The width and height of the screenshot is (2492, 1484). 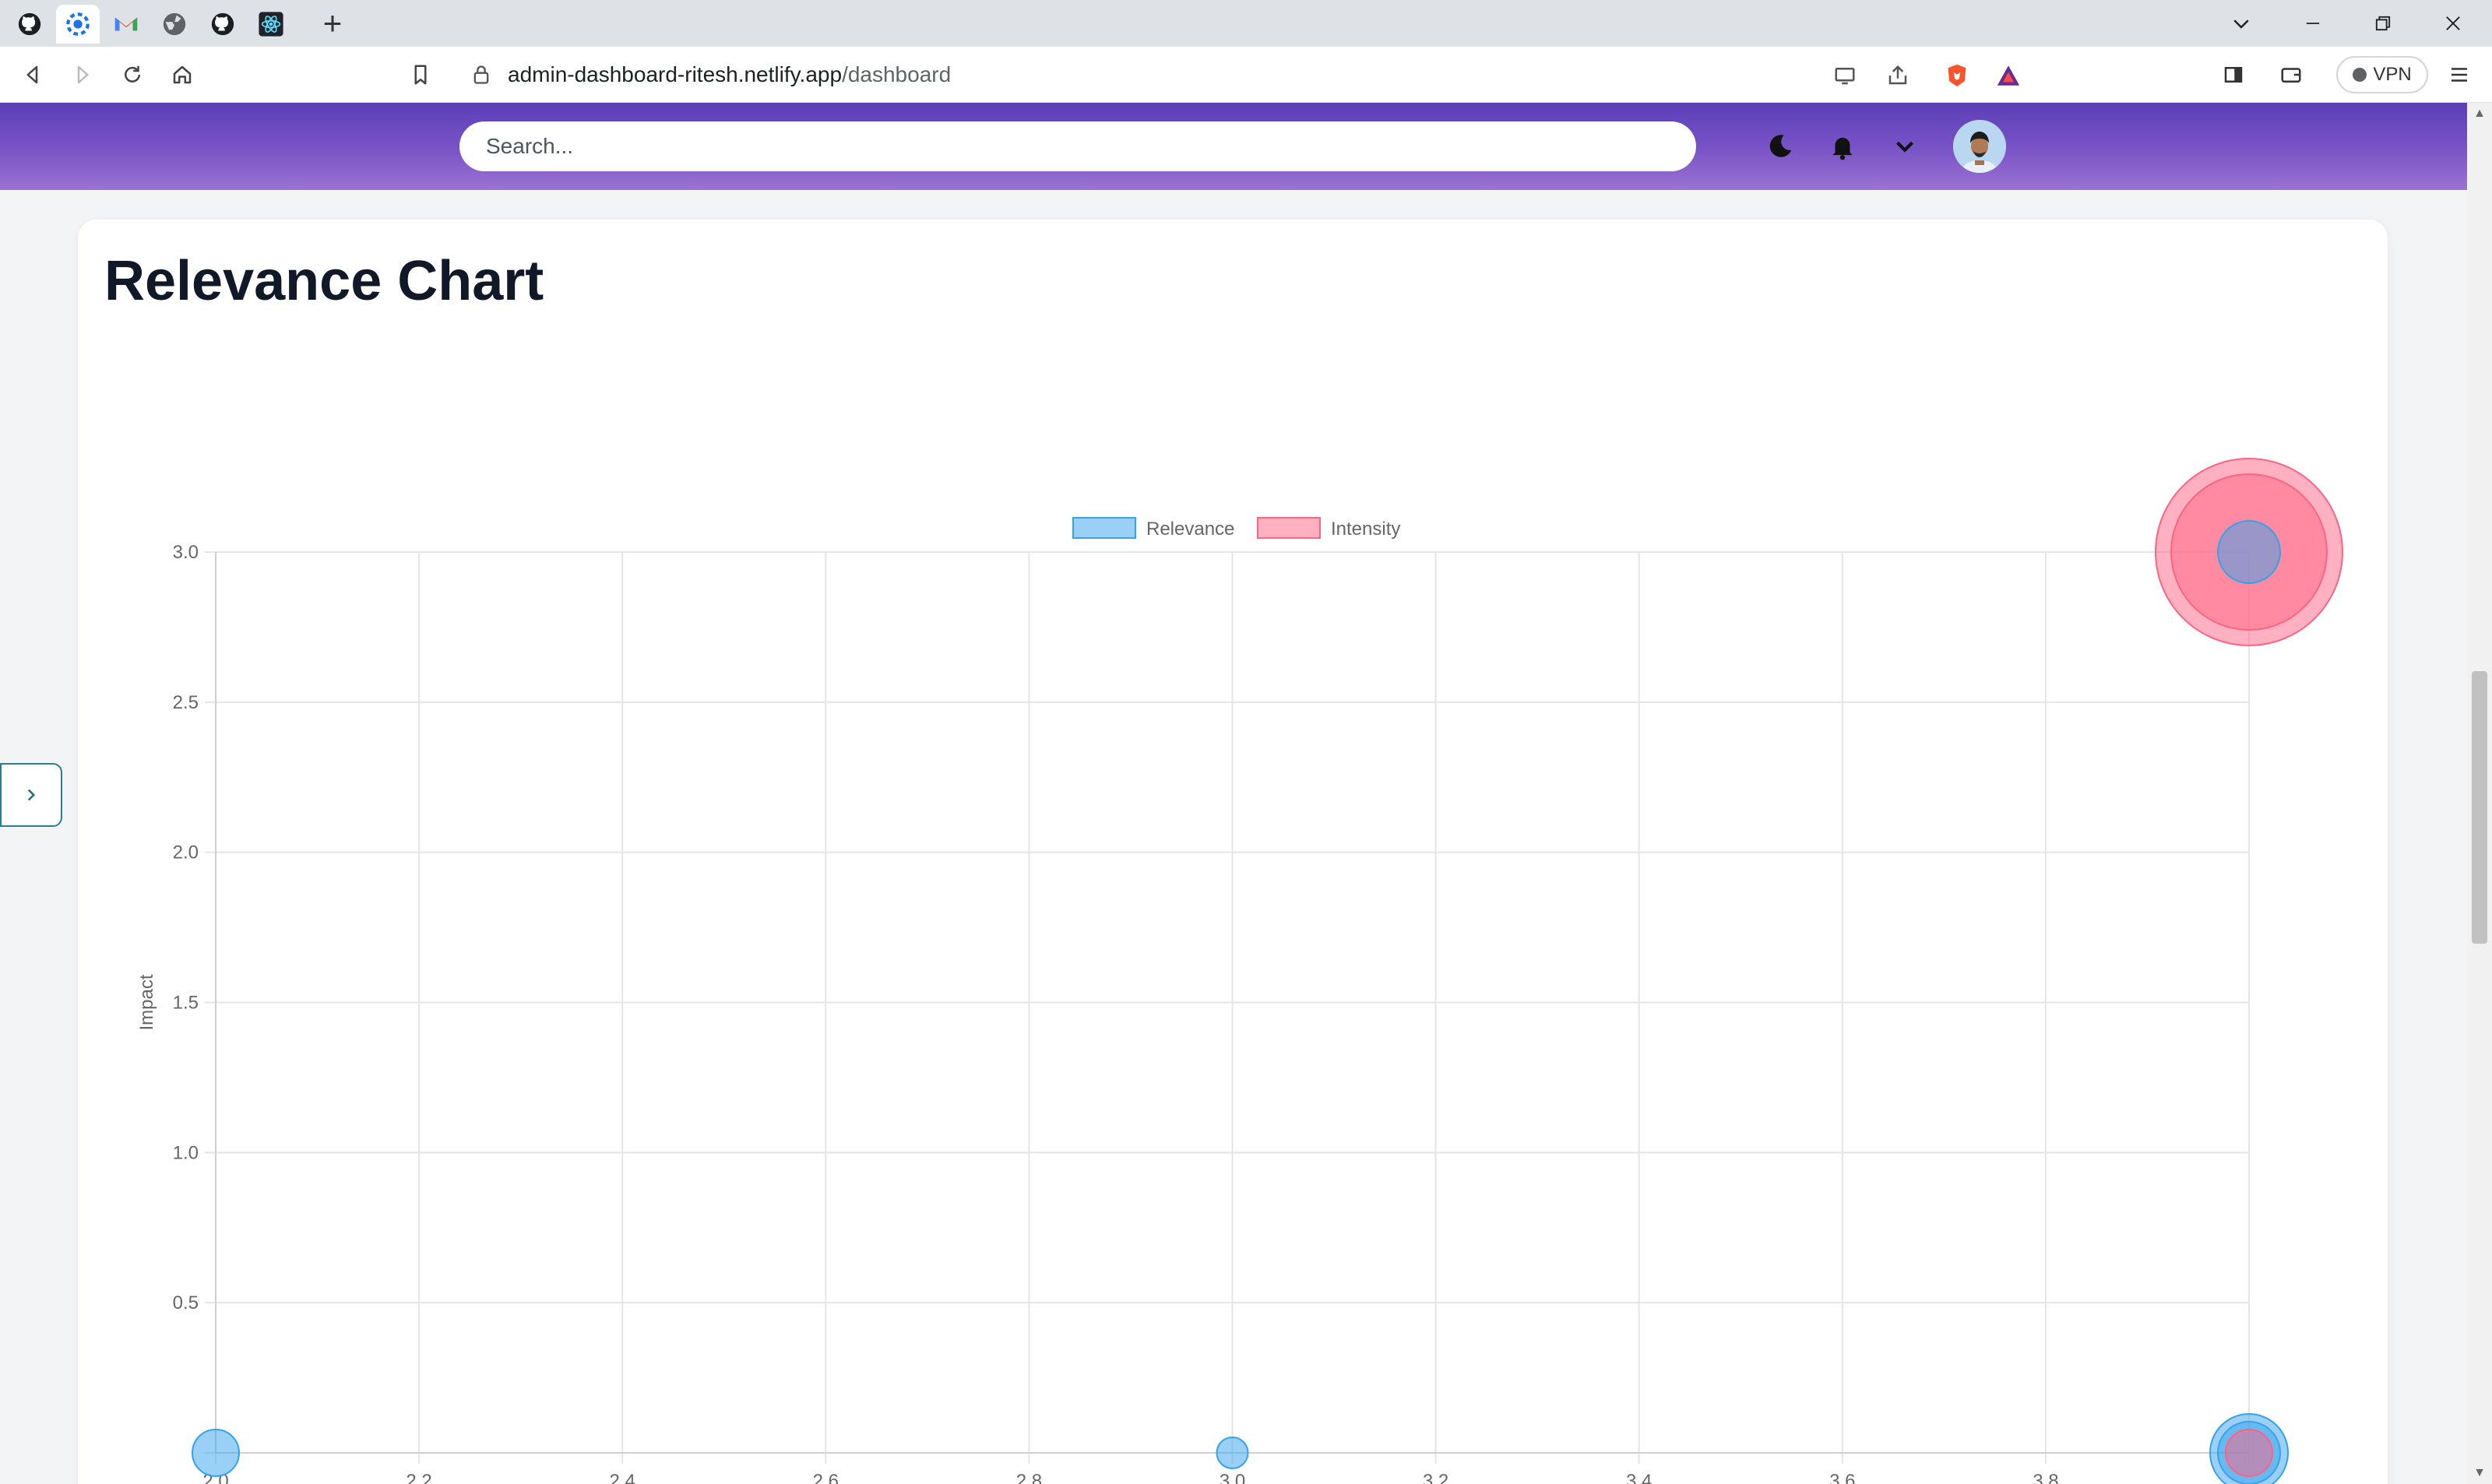 What do you see at coordinates (623, 1477) in the screenshot?
I see `x-tick-label: 2.4` at bounding box center [623, 1477].